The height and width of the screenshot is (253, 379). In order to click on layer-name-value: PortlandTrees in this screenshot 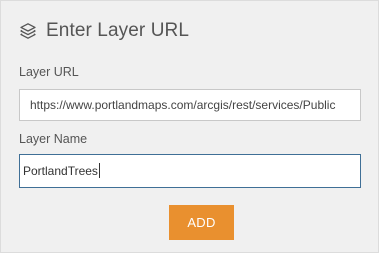, I will do `click(60, 171)`.